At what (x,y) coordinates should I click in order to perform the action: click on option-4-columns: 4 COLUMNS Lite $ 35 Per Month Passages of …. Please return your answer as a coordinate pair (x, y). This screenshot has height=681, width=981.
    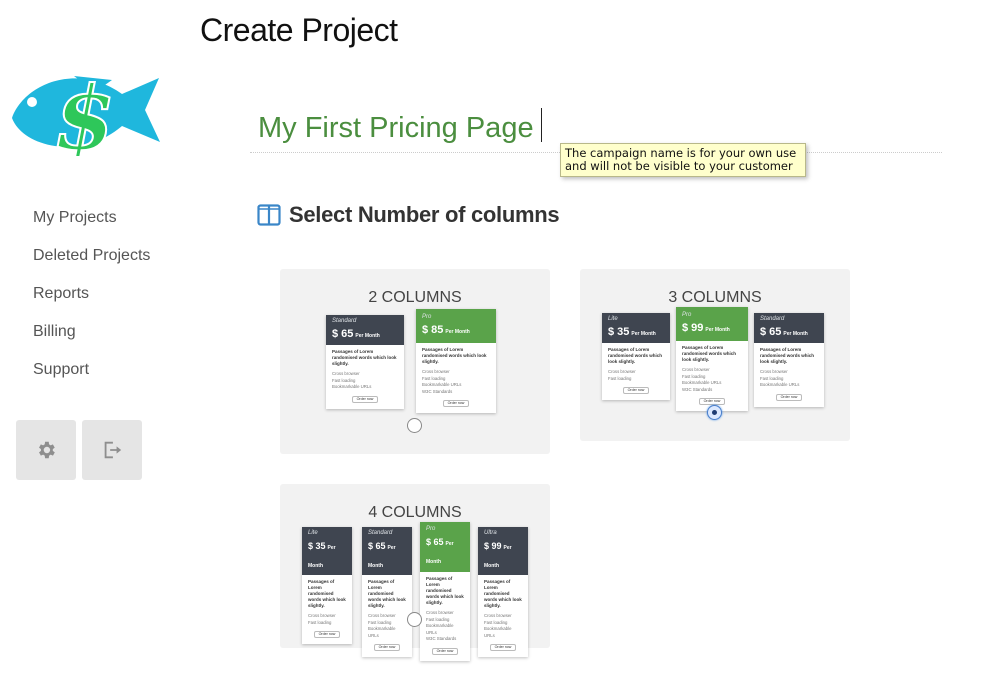
    Looking at the image, I should click on (415, 572).